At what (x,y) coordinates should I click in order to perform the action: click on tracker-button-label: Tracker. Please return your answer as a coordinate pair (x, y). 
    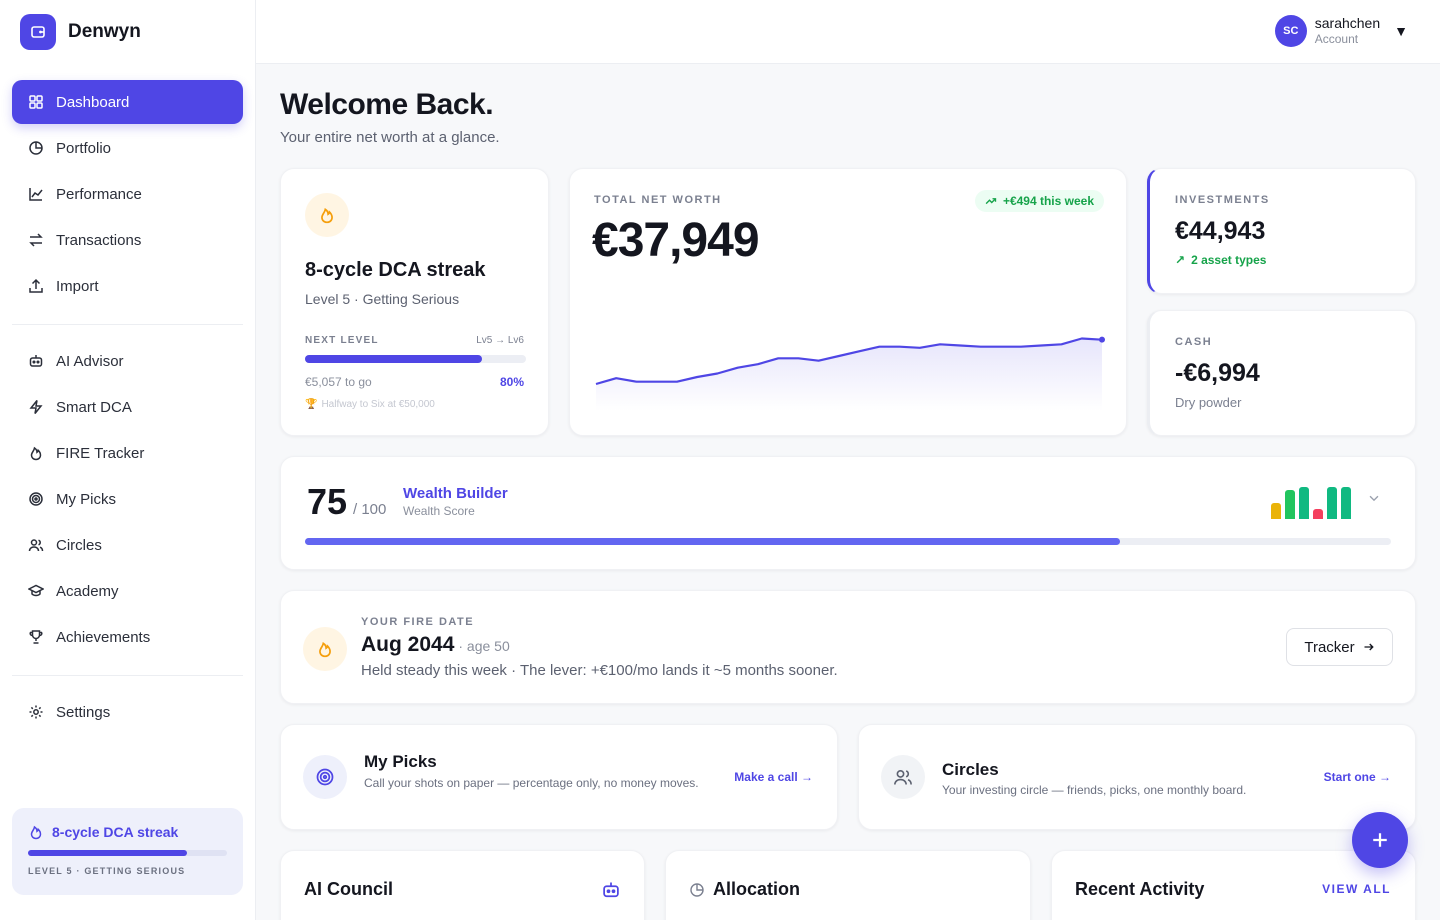
    Looking at the image, I should click on (1329, 647).